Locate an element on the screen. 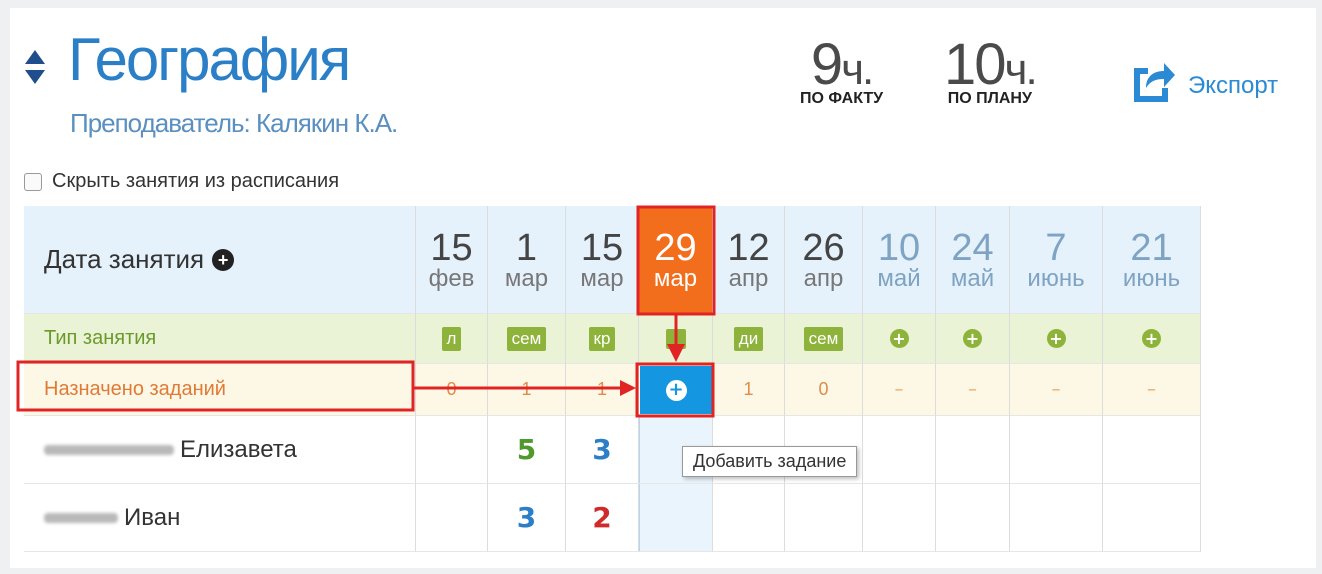  date-column-header: 12 апр is located at coordinates (749, 260).